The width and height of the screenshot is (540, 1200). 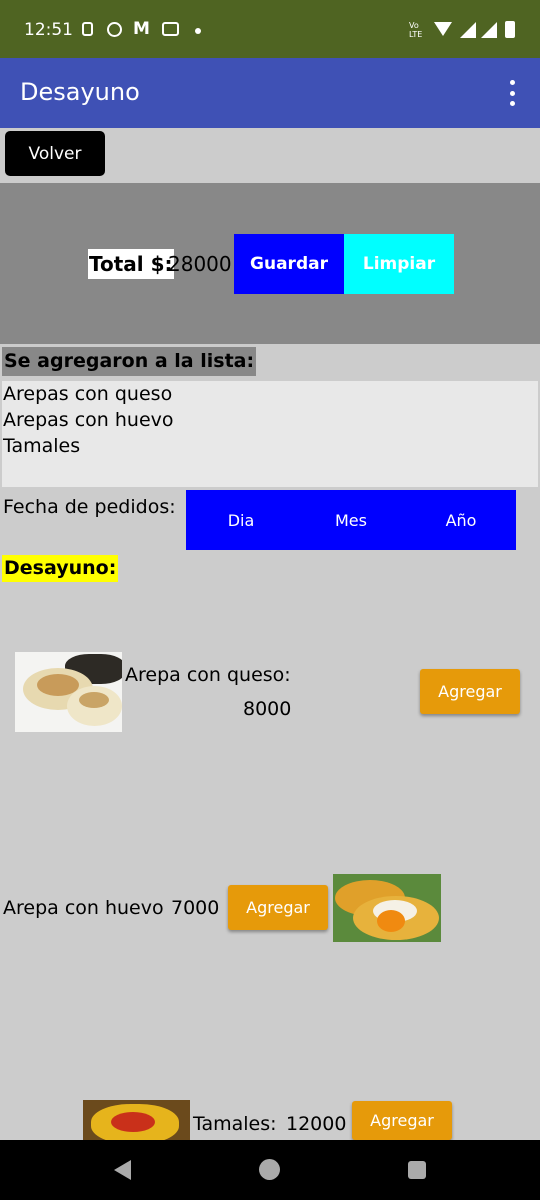 What do you see at coordinates (270, 29) in the screenshot?
I see `status-bar: 12:51 M Vo LTE` at bounding box center [270, 29].